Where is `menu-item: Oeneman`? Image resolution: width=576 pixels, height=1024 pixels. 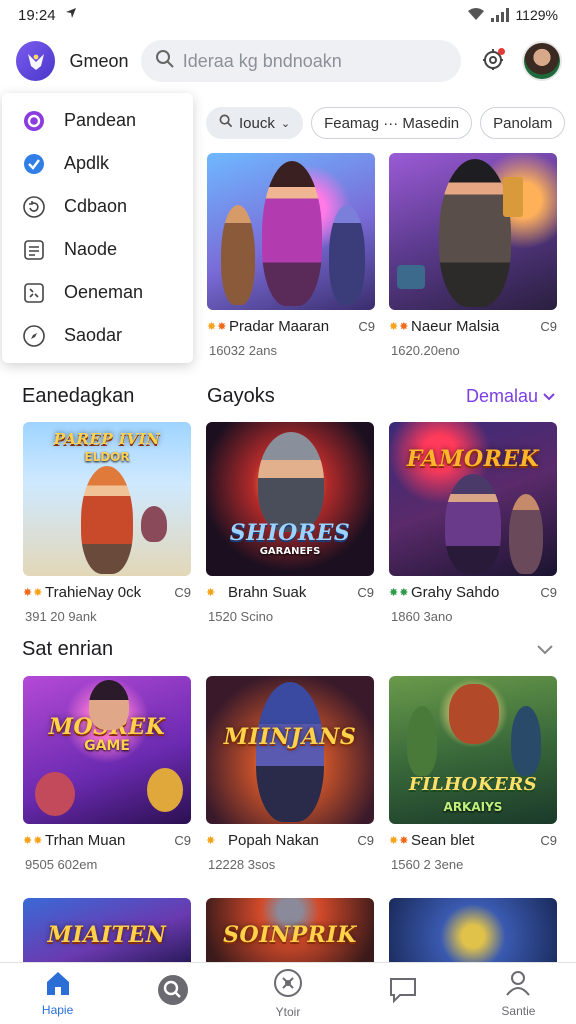 menu-item: Oeneman is located at coordinates (97, 292).